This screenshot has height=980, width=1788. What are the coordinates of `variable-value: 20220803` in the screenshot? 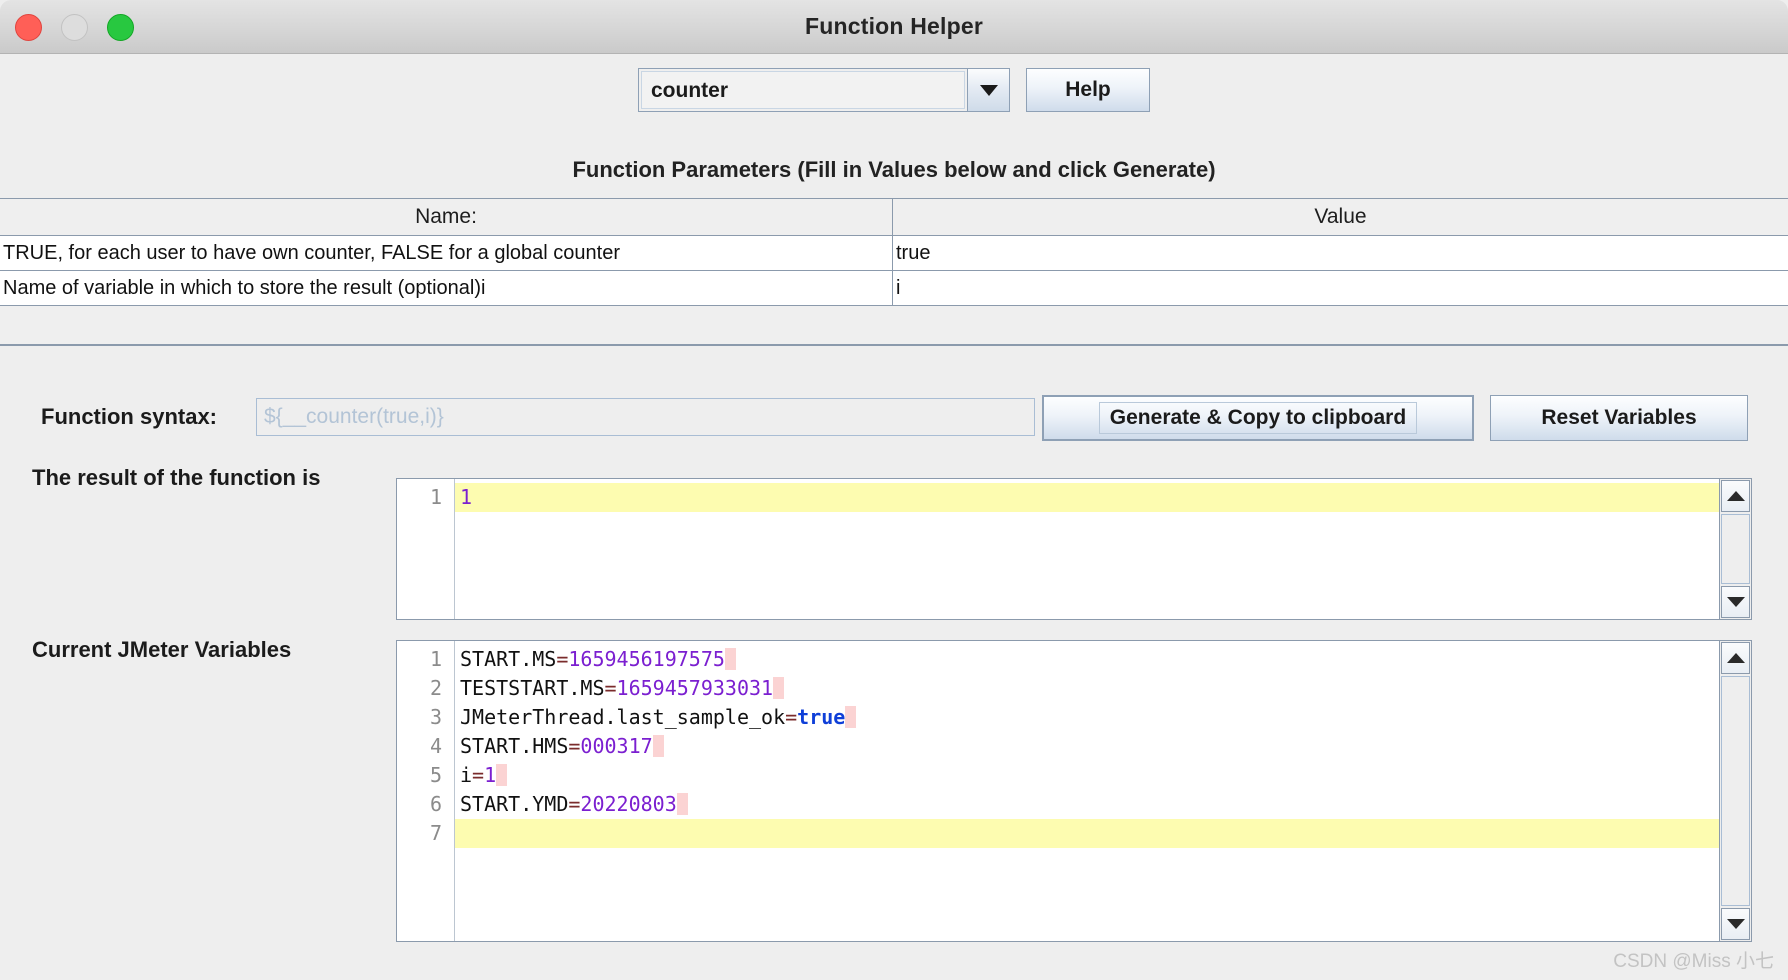 It's located at (628, 804).